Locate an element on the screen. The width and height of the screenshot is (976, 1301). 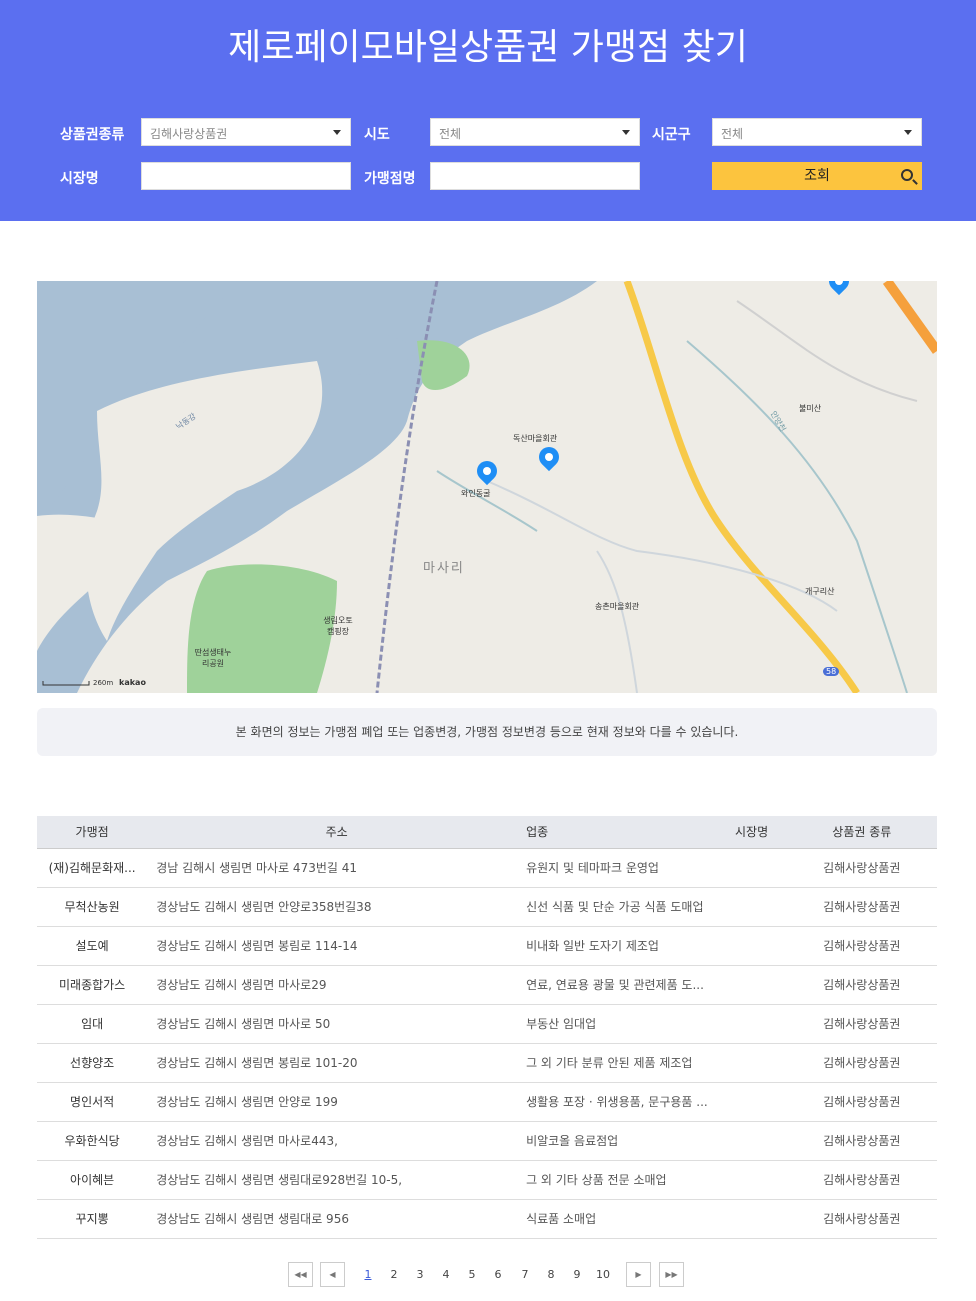
col-category: 업종 is located at coordinates (621, 832).